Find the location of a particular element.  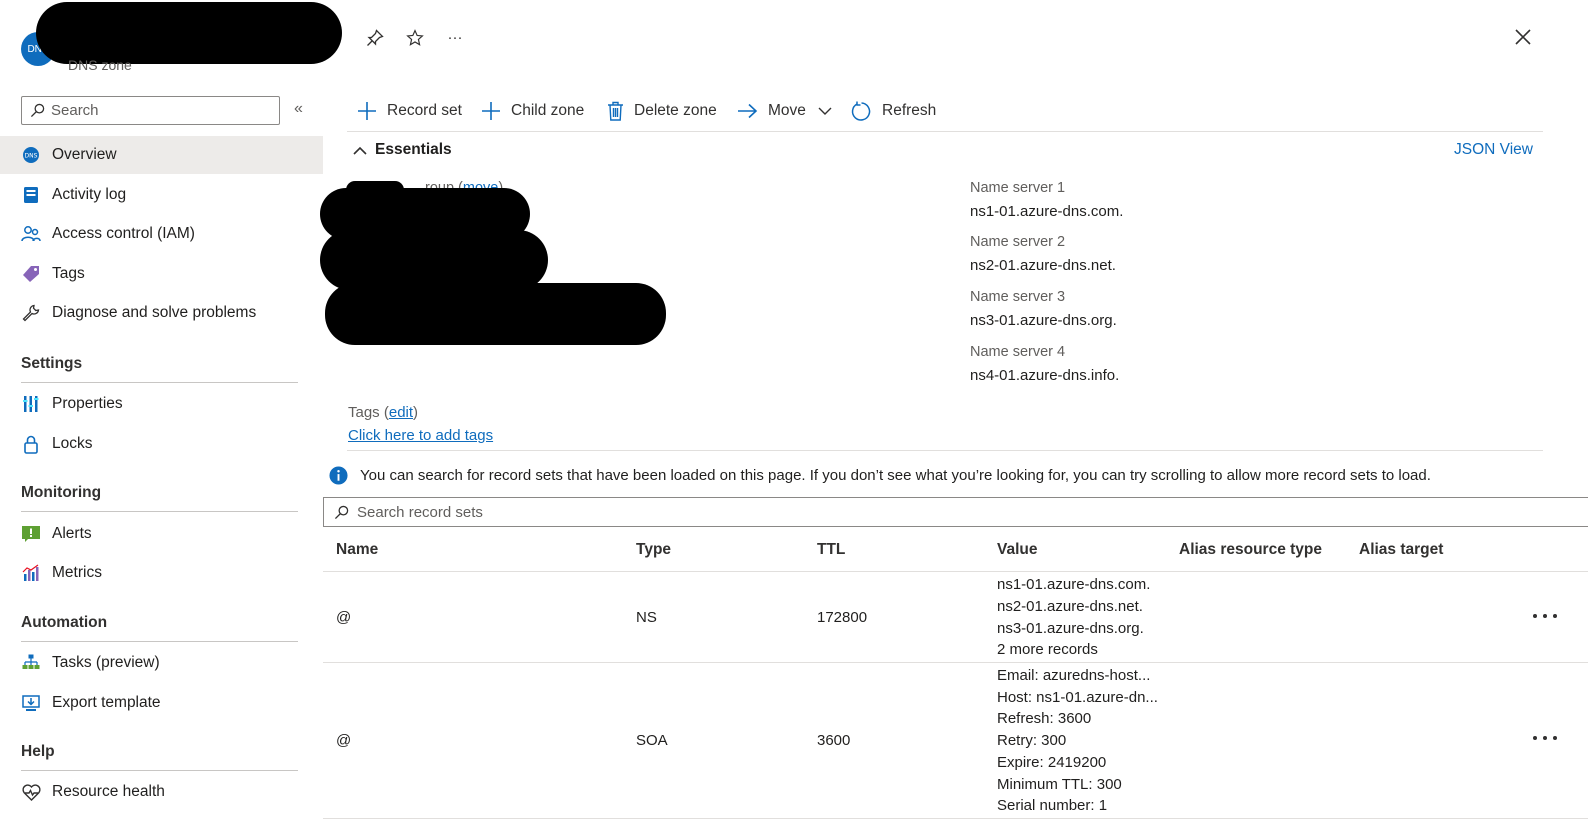

sidebar-item-tasks: Tasks (preview) is located at coordinates (161, 663).